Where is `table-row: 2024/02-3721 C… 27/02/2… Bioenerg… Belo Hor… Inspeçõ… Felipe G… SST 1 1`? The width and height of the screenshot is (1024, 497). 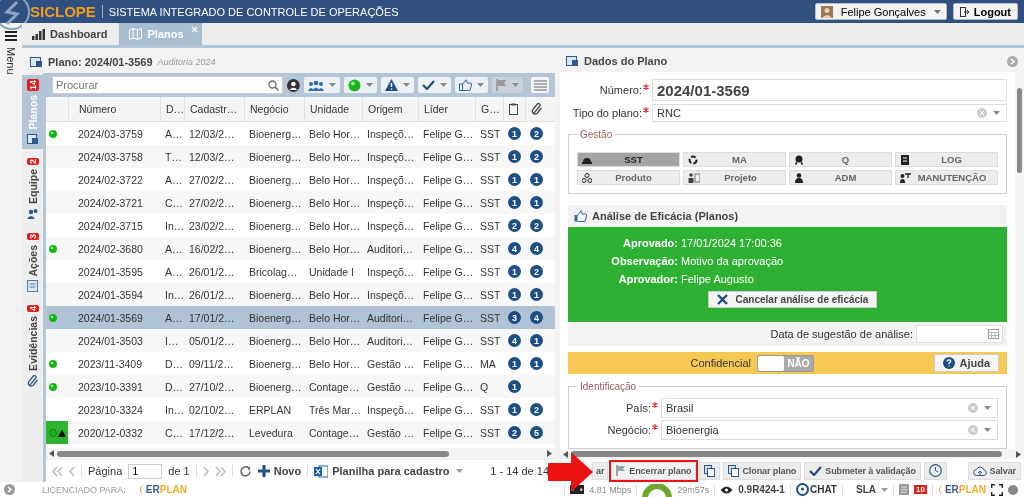 table-row: 2024/02-3721 C… 27/02/2… Bioenerg… Belo Hor… Inspeçõ… Felipe G… SST 1 1 is located at coordinates (300, 202).